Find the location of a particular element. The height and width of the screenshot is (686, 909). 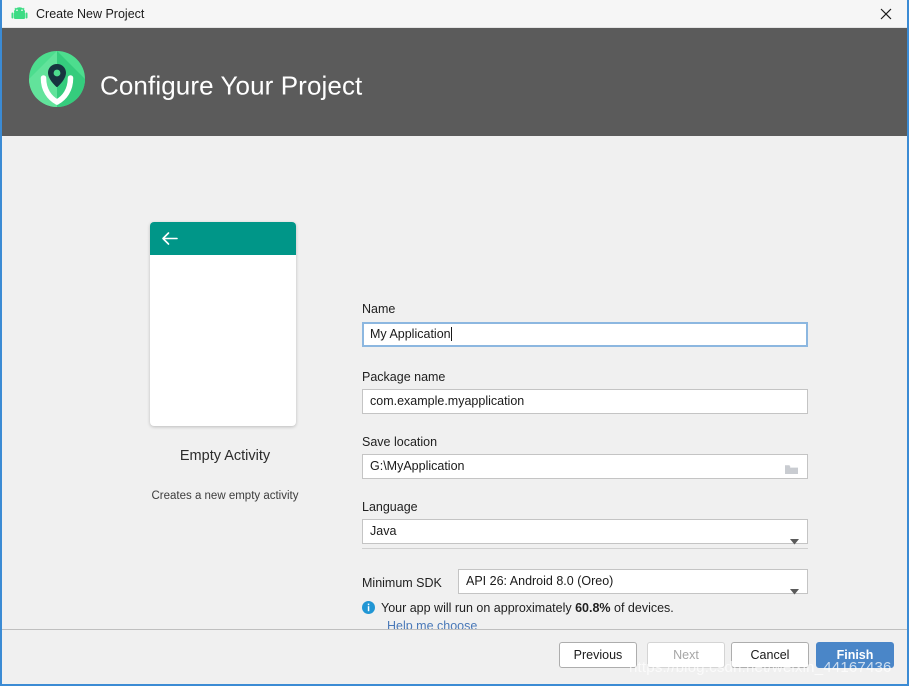

template-preview-card is located at coordinates (223, 324).